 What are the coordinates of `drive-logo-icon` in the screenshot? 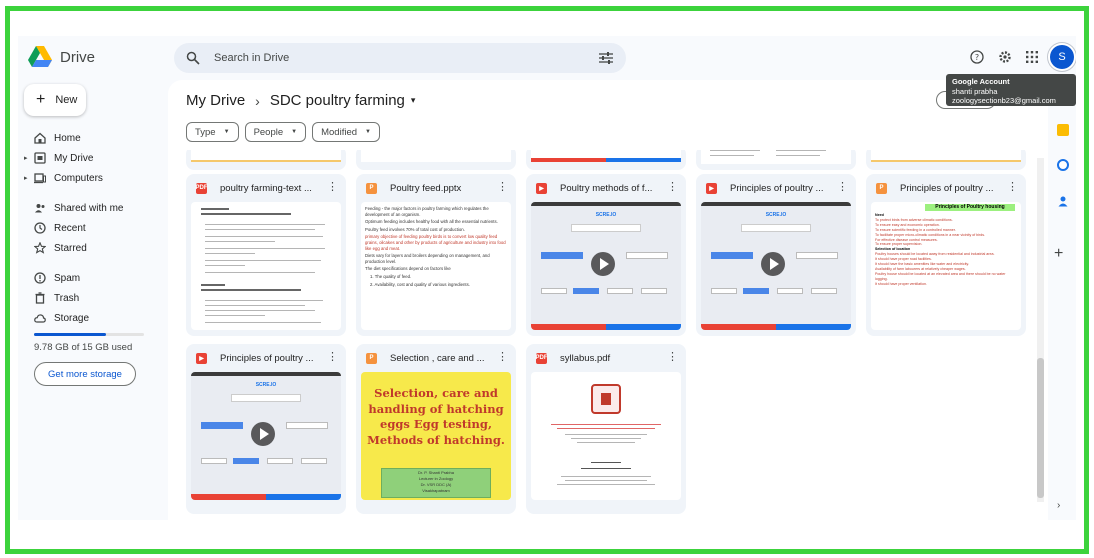 It's located at (40, 56).